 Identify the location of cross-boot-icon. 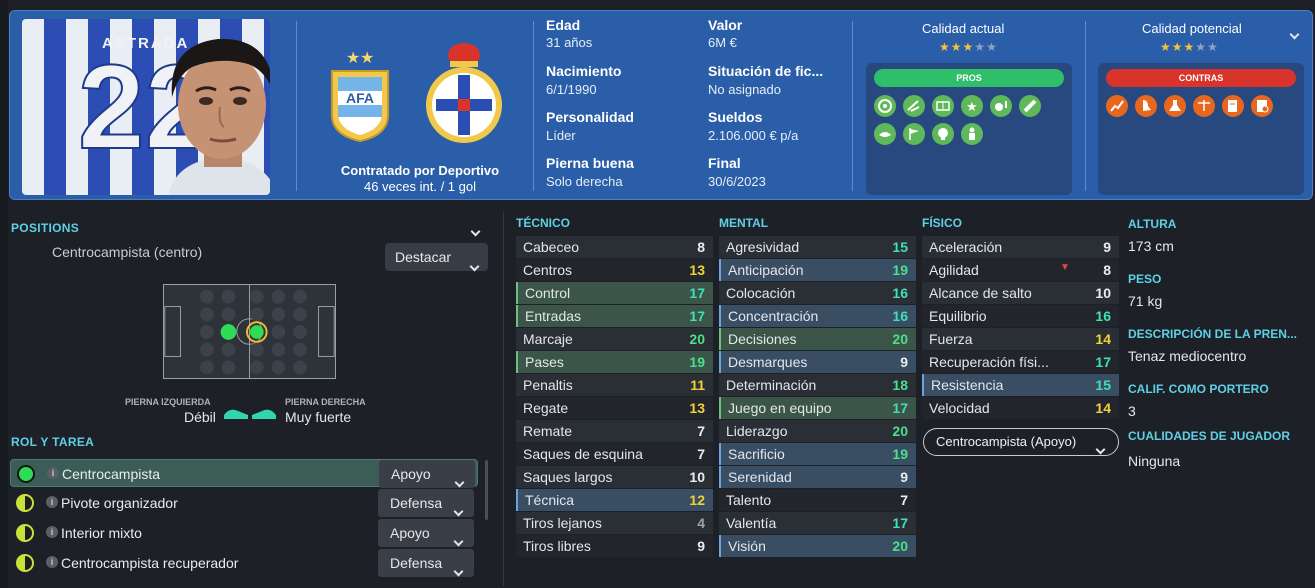
(914, 106).